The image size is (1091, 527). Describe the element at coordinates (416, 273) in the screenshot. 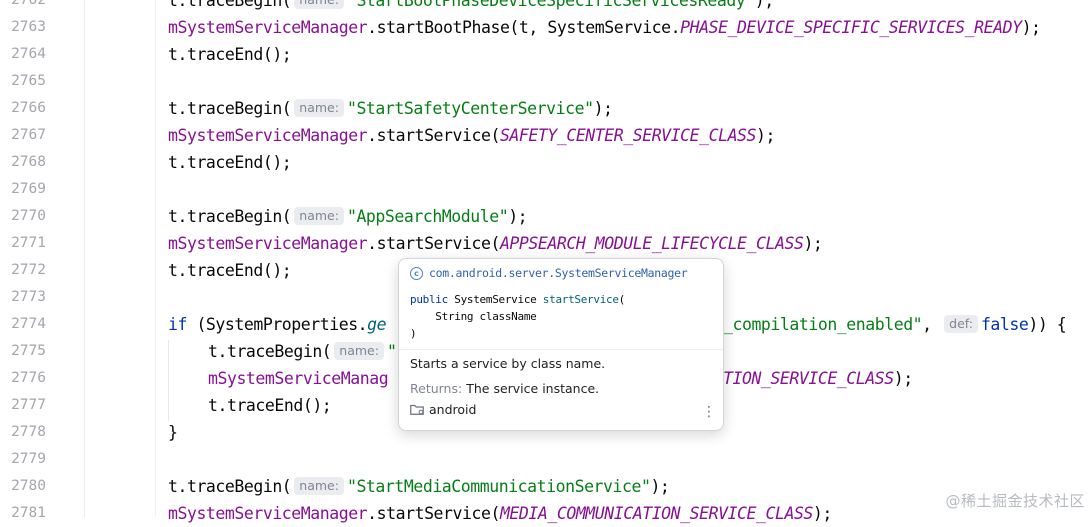

I see `class-c-icon: c` at that location.